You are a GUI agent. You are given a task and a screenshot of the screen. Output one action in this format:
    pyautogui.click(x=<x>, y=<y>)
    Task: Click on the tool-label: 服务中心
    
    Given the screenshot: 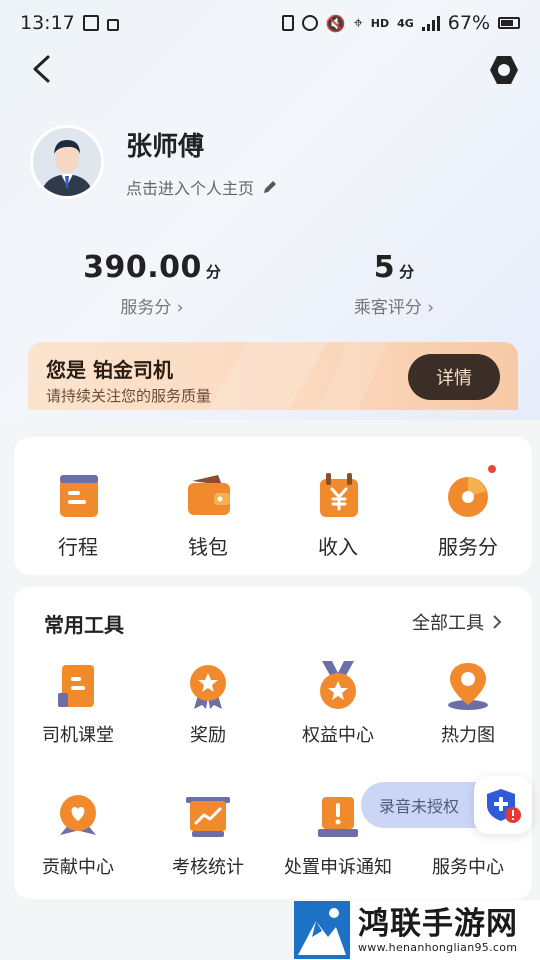 What is the action you would take?
    pyautogui.click(x=468, y=867)
    